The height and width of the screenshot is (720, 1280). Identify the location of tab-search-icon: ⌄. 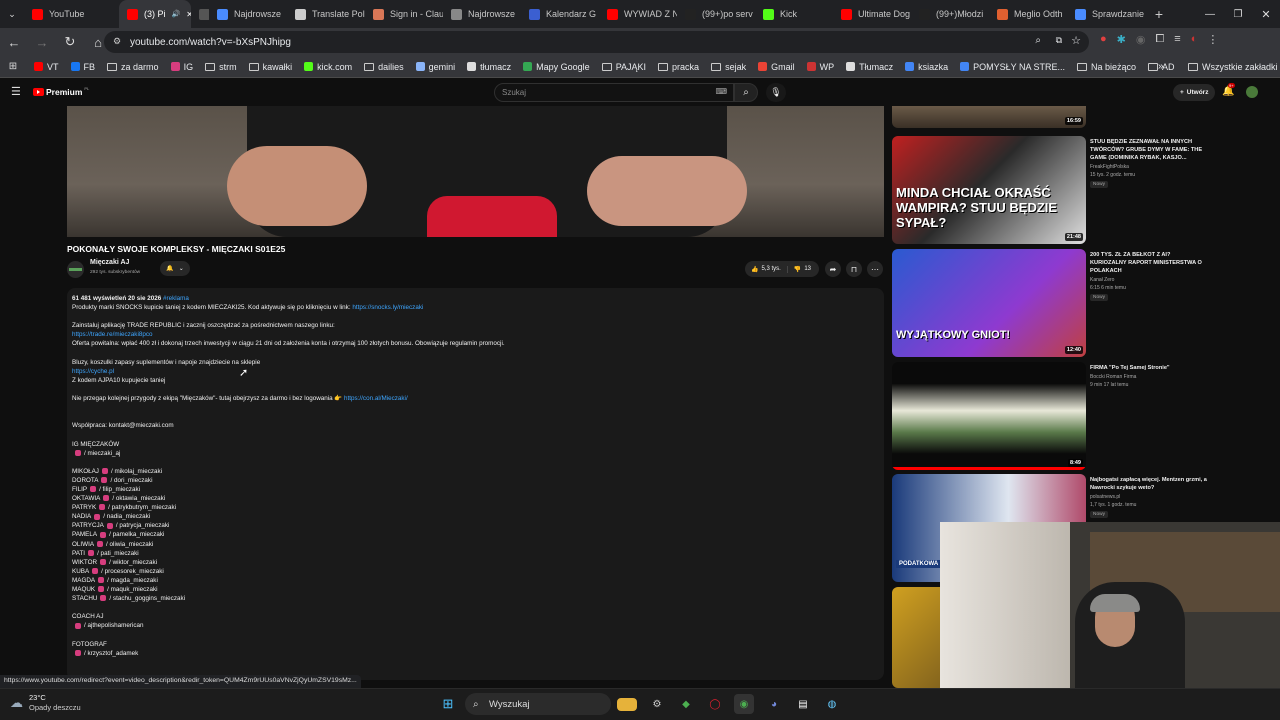
(12, 14).